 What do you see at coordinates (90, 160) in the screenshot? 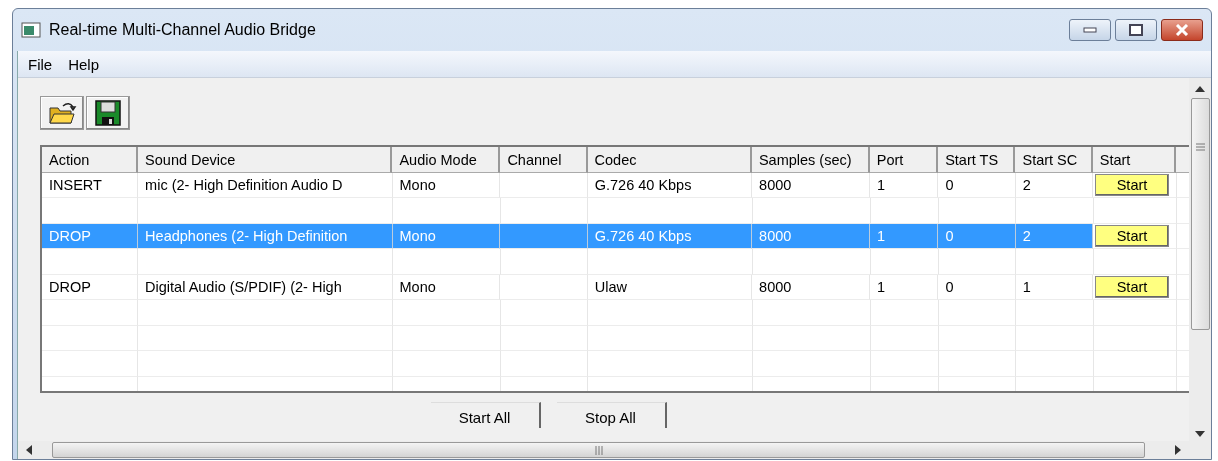
I see `column-header: Action` at bounding box center [90, 160].